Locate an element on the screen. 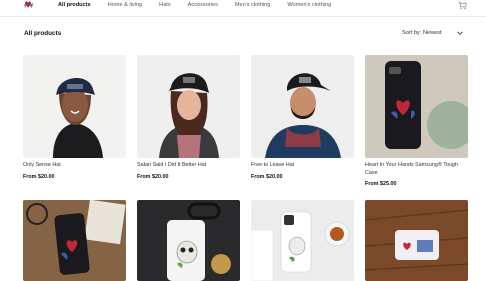 This screenshot has height=281, width=486. shopping-cart-icon is located at coordinates (462, 5).